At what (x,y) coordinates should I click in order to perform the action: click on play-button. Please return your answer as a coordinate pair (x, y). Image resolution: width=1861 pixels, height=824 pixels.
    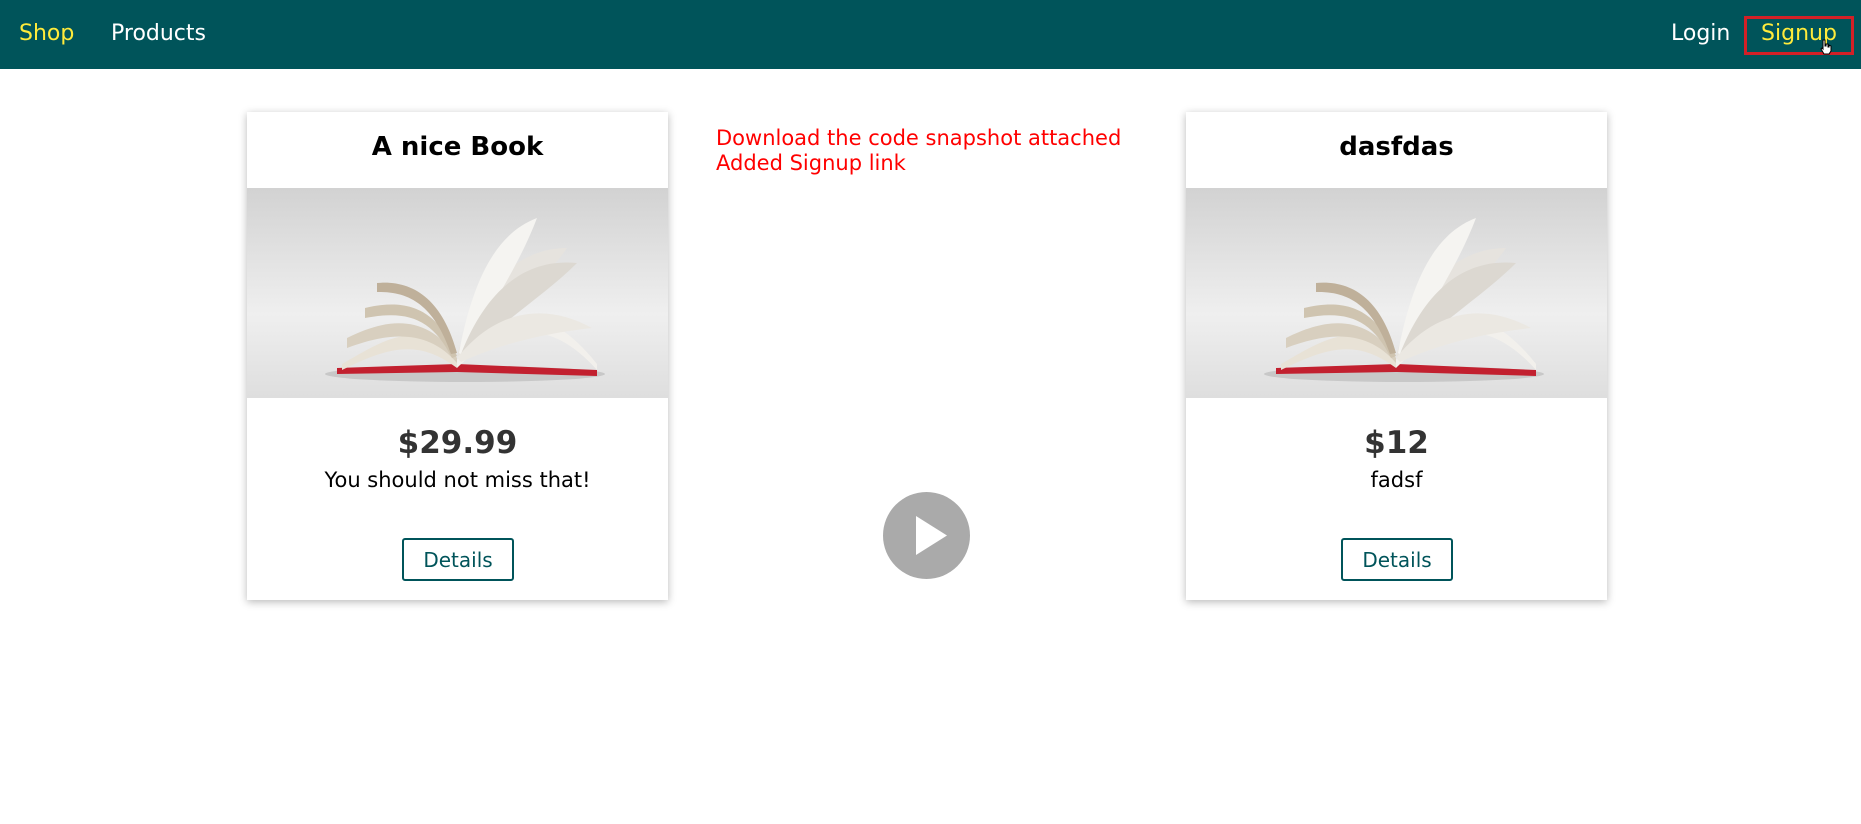
    Looking at the image, I should click on (926, 535).